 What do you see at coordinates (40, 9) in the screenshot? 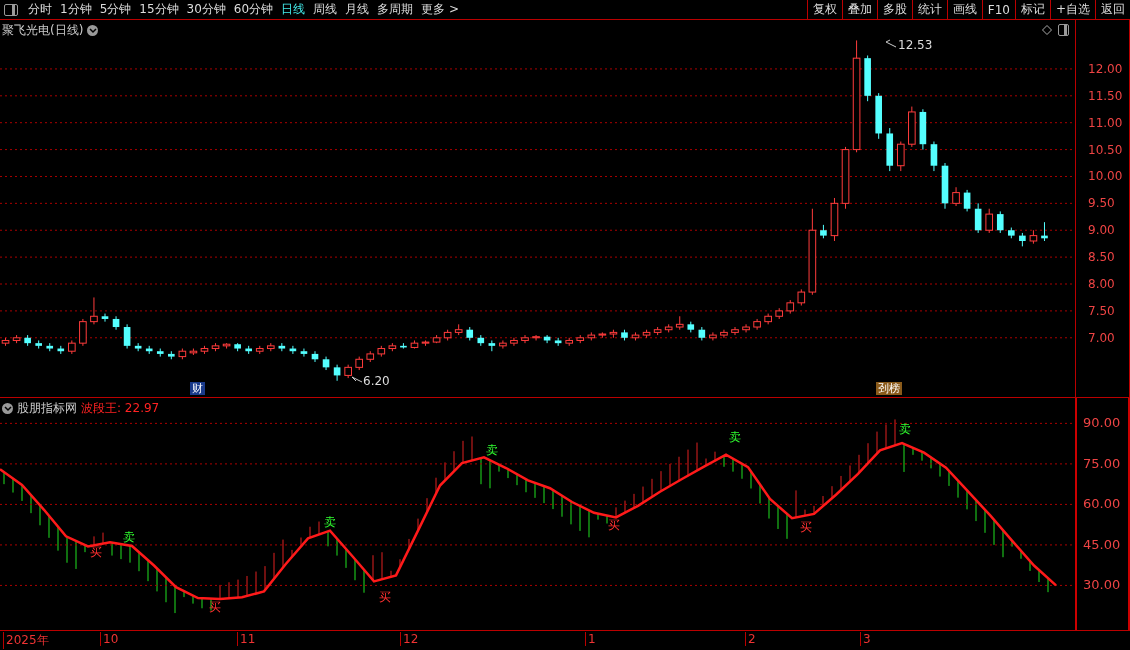
I see `period-tab: 分时` at bounding box center [40, 9].